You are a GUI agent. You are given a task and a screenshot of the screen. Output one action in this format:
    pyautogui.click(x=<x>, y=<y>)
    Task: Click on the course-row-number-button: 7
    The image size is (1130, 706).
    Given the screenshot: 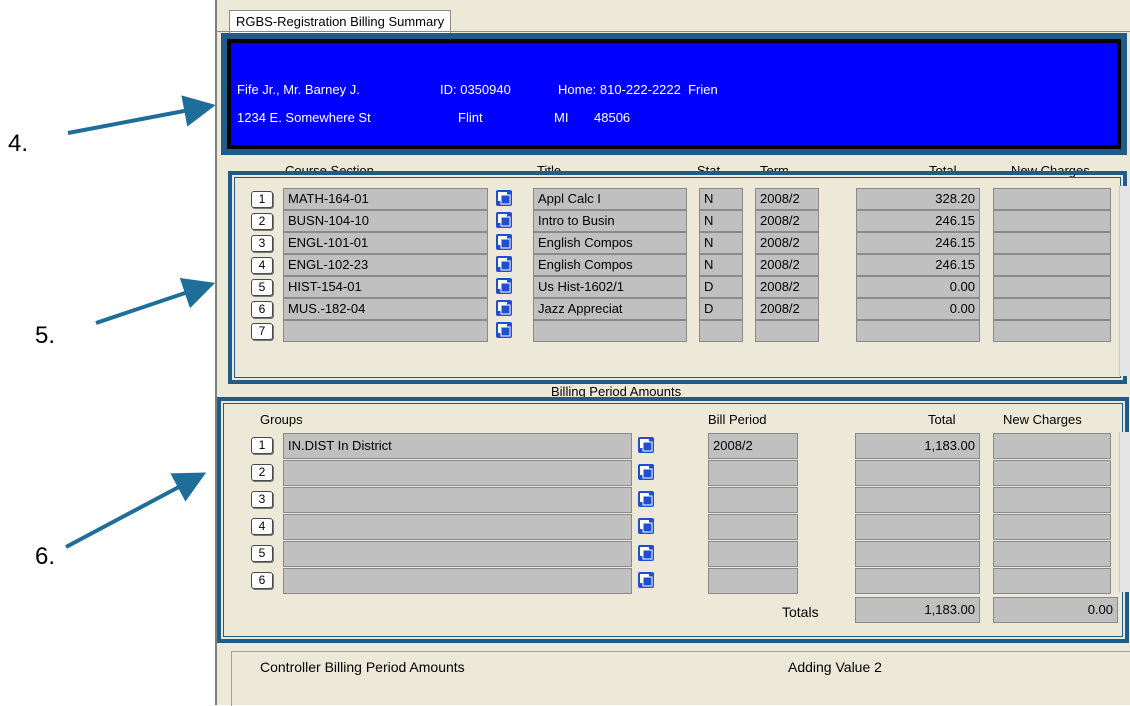 What is the action you would take?
    pyautogui.click(x=262, y=331)
    